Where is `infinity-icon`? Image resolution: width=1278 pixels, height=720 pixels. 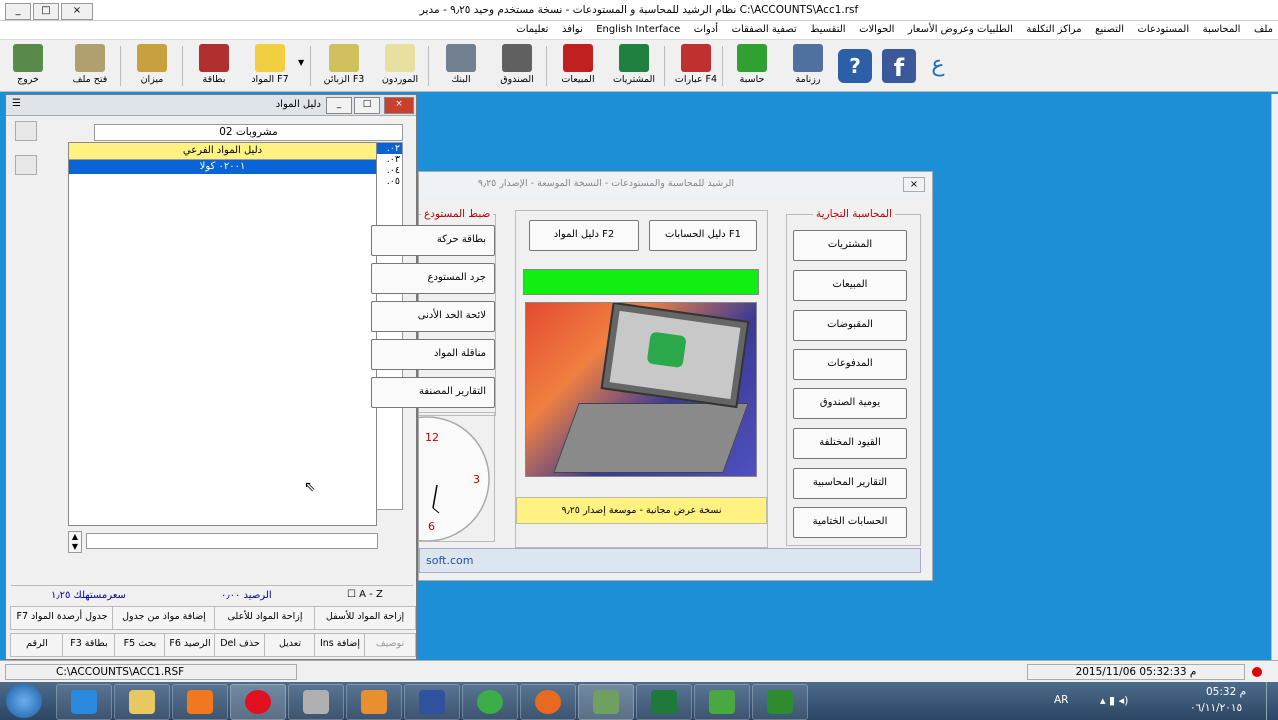
infinity-icon is located at coordinates (432, 702).